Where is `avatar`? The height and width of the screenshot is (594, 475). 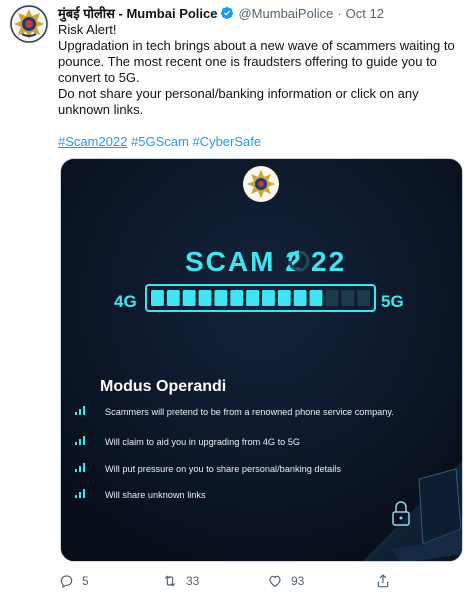
avatar is located at coordinates (29, 24).